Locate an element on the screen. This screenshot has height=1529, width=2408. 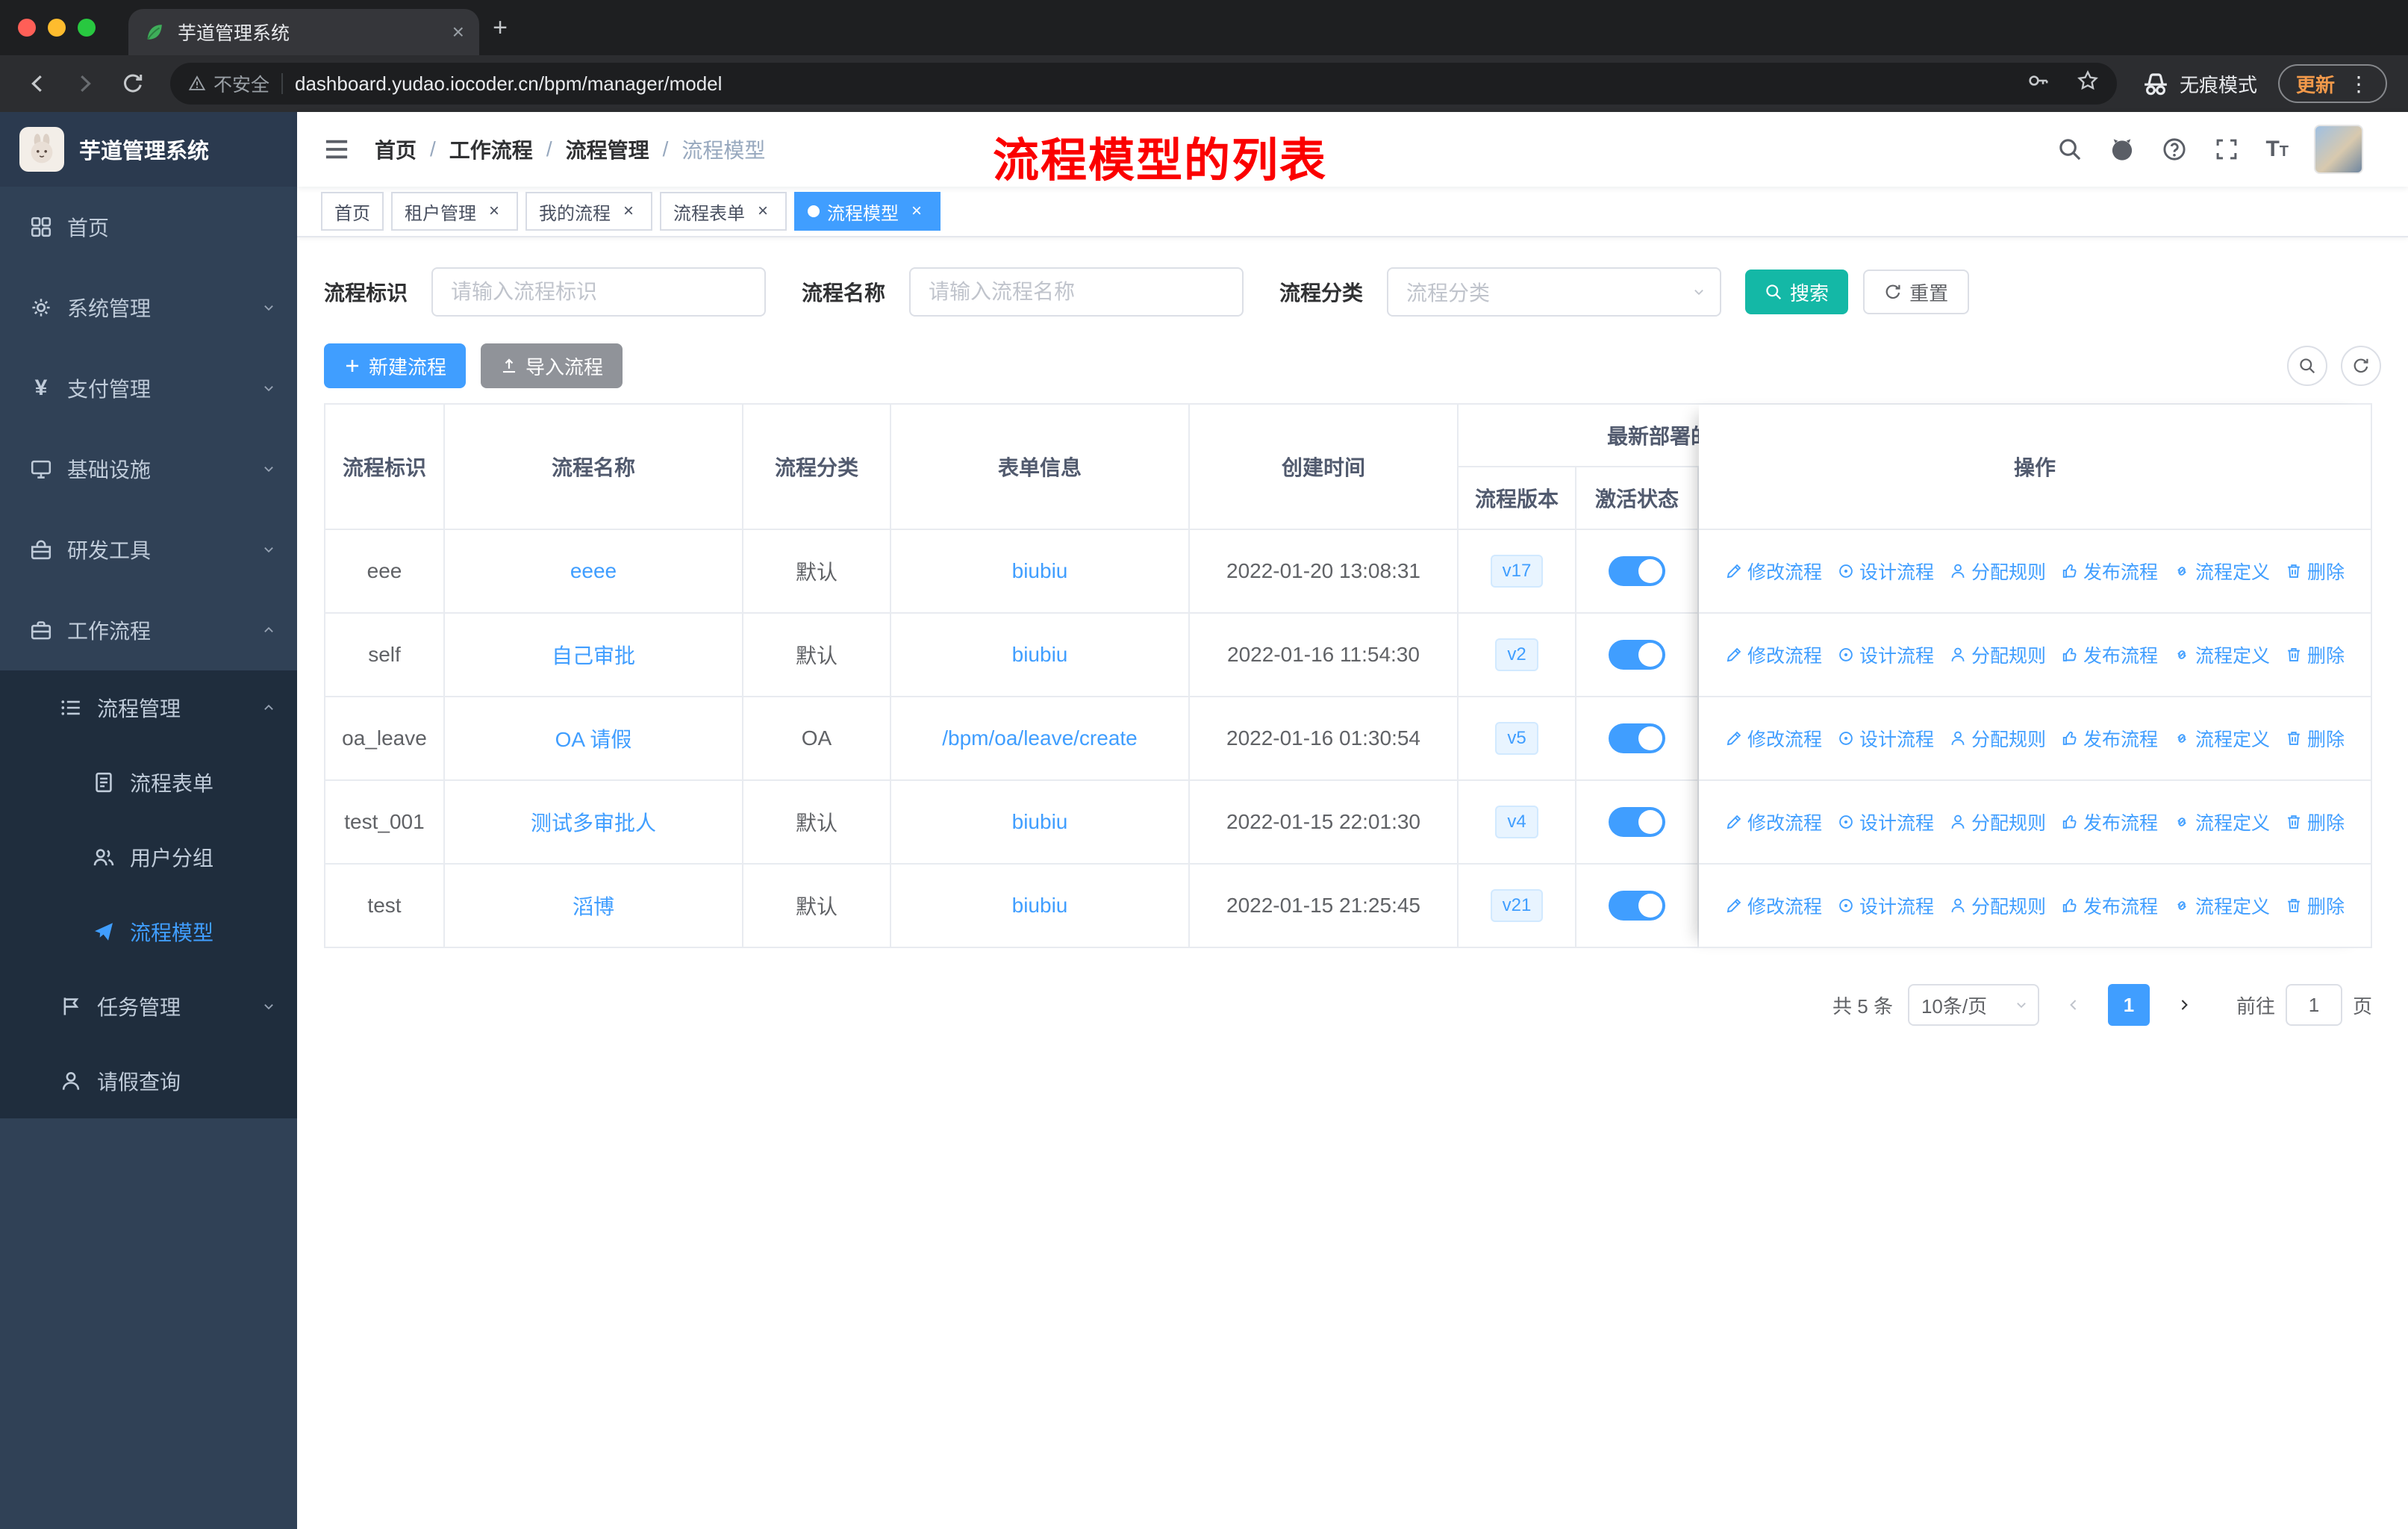
sidebar-item-process-form: 流程表单 is located at coordinates (148, 783).